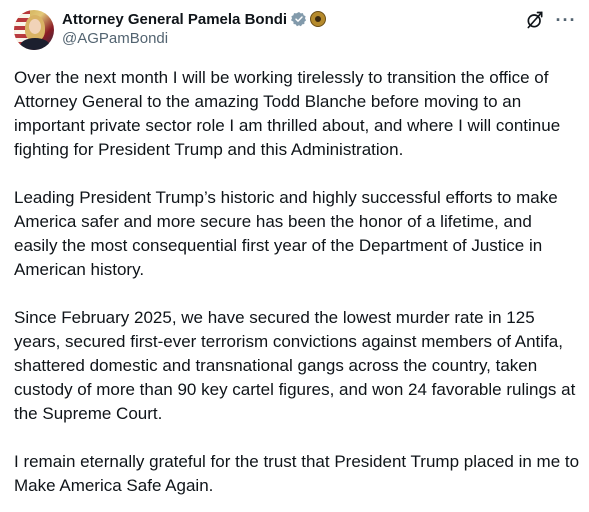 Image resolution: width=589 pixels, height=512 pixels. Describe the element at coordinates (318, 19) in the screenshot. I see `doj-seal-icon` at that location.